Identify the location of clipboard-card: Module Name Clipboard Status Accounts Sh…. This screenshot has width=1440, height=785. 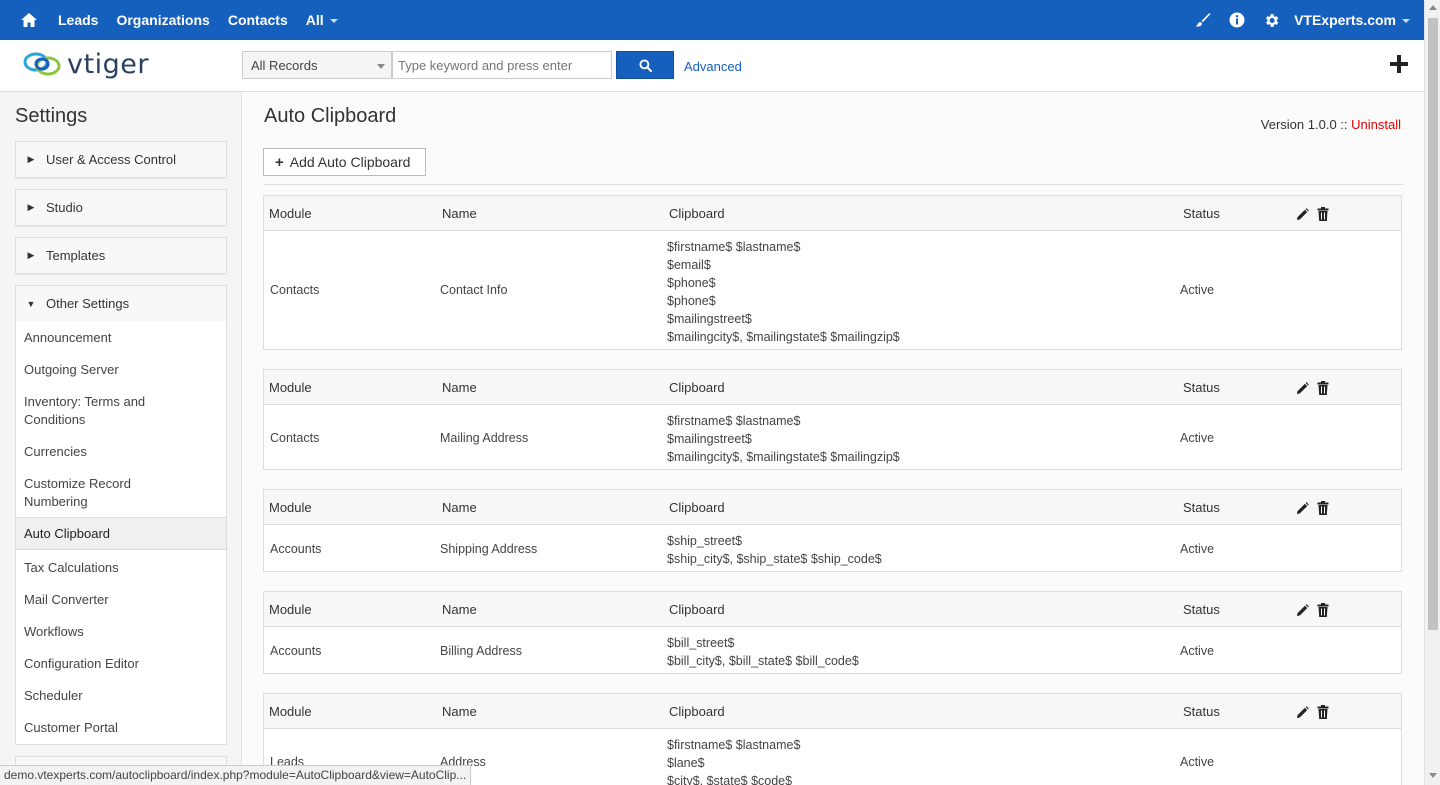
(832, 530).